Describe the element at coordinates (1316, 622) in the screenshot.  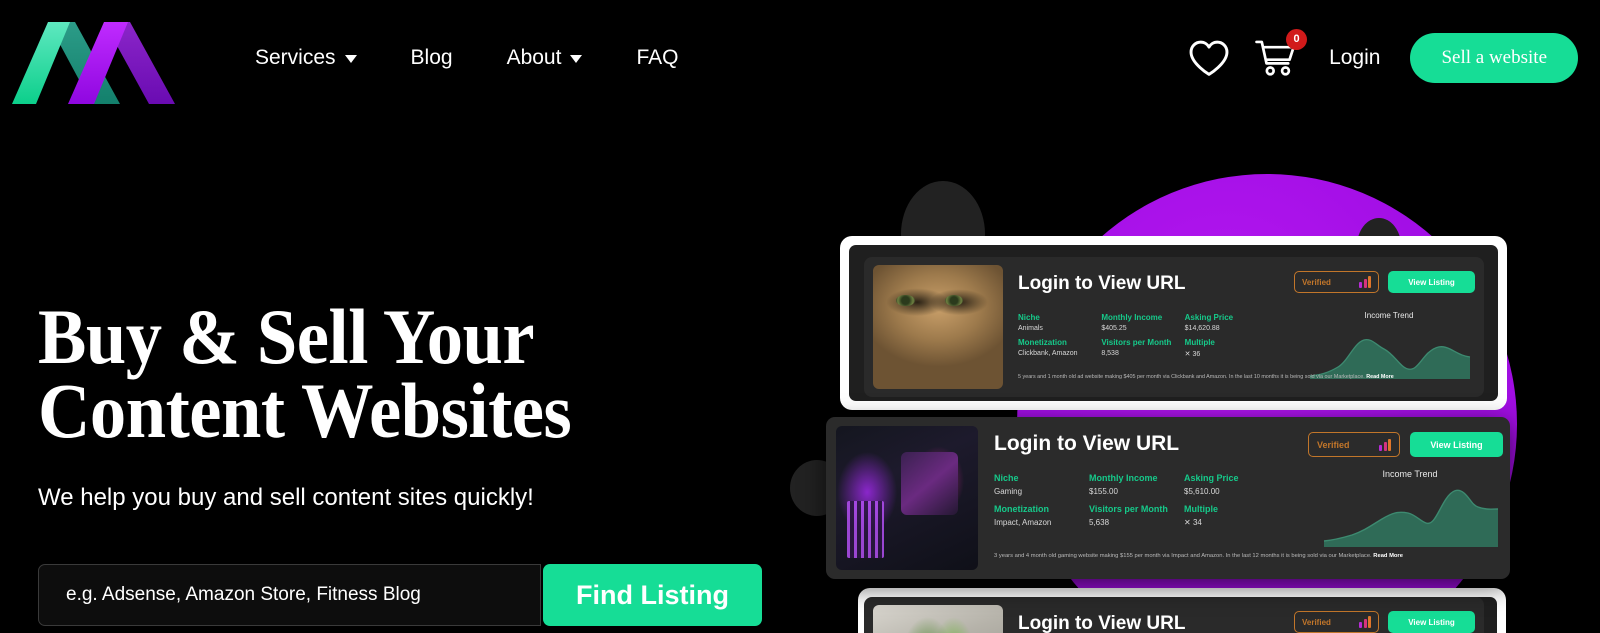
I see `verified-label: Verified` at that location.